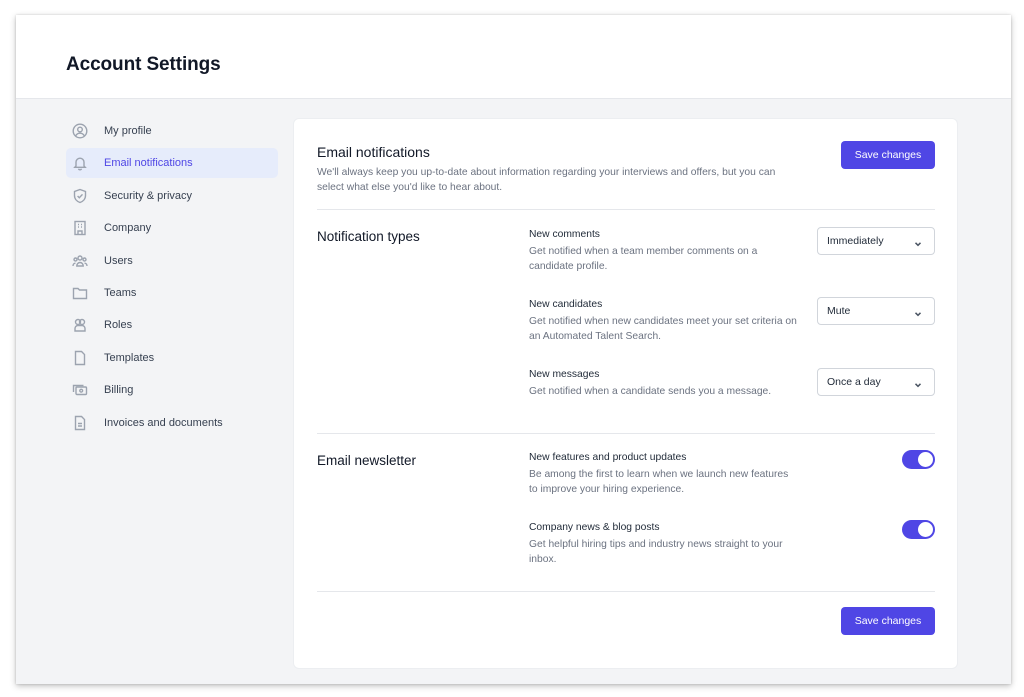 This screenshot has width=1024, height=697. I want to click on sidebar-item-label: Roles, so click(118, 325).